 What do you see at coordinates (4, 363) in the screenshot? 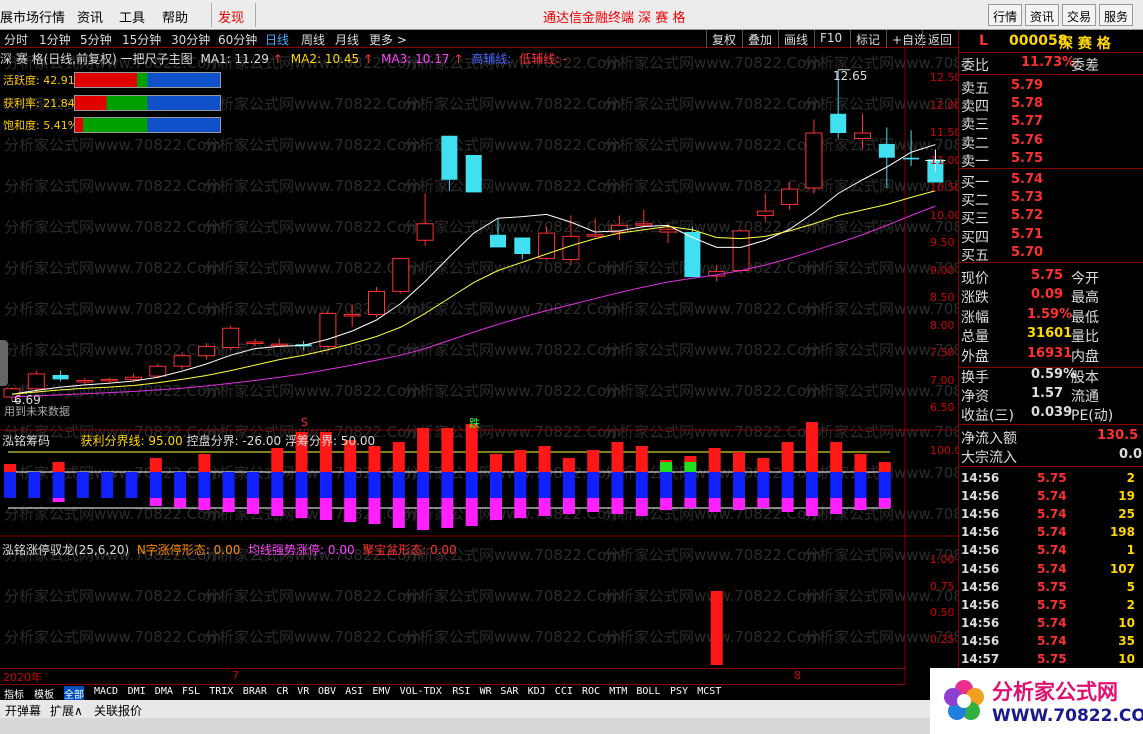
I see `side-collapse-handle` at bounding box center [4, 363].